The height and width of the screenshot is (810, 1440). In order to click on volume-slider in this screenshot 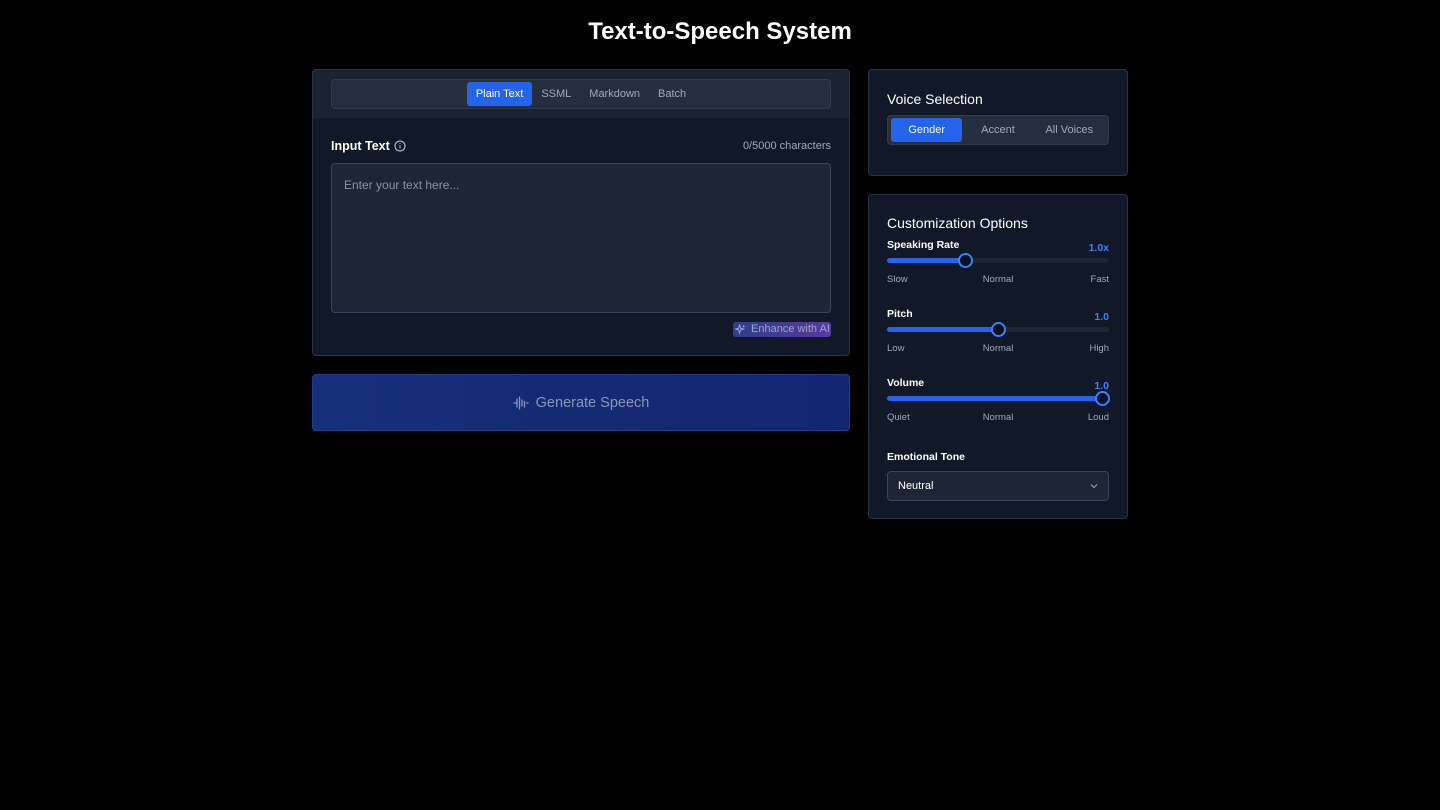, I will do `click(999, 398)`.